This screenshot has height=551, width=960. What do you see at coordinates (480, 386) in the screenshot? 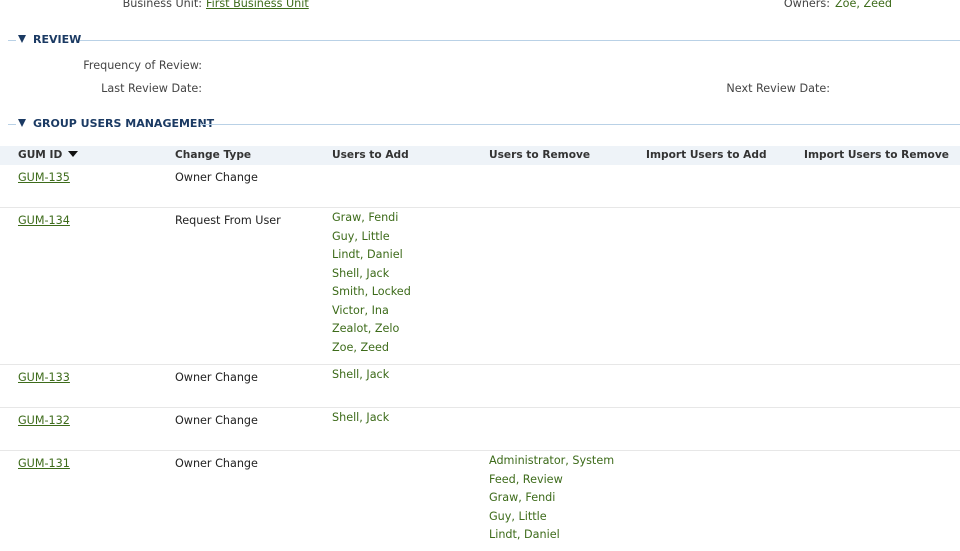
I see `table-row: GUM-133 Owner Change Shell, Jack` at bounding box center [480, 386].